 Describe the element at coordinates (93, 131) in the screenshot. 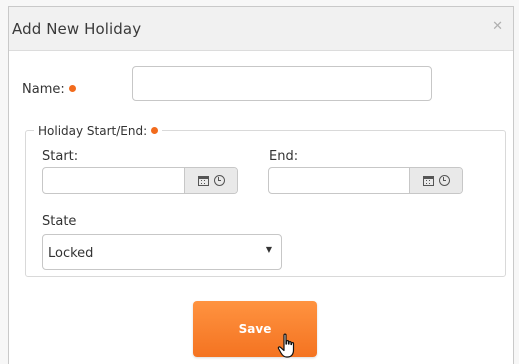

I see `holiday-group-label: Holiday Start/End:` at that location.